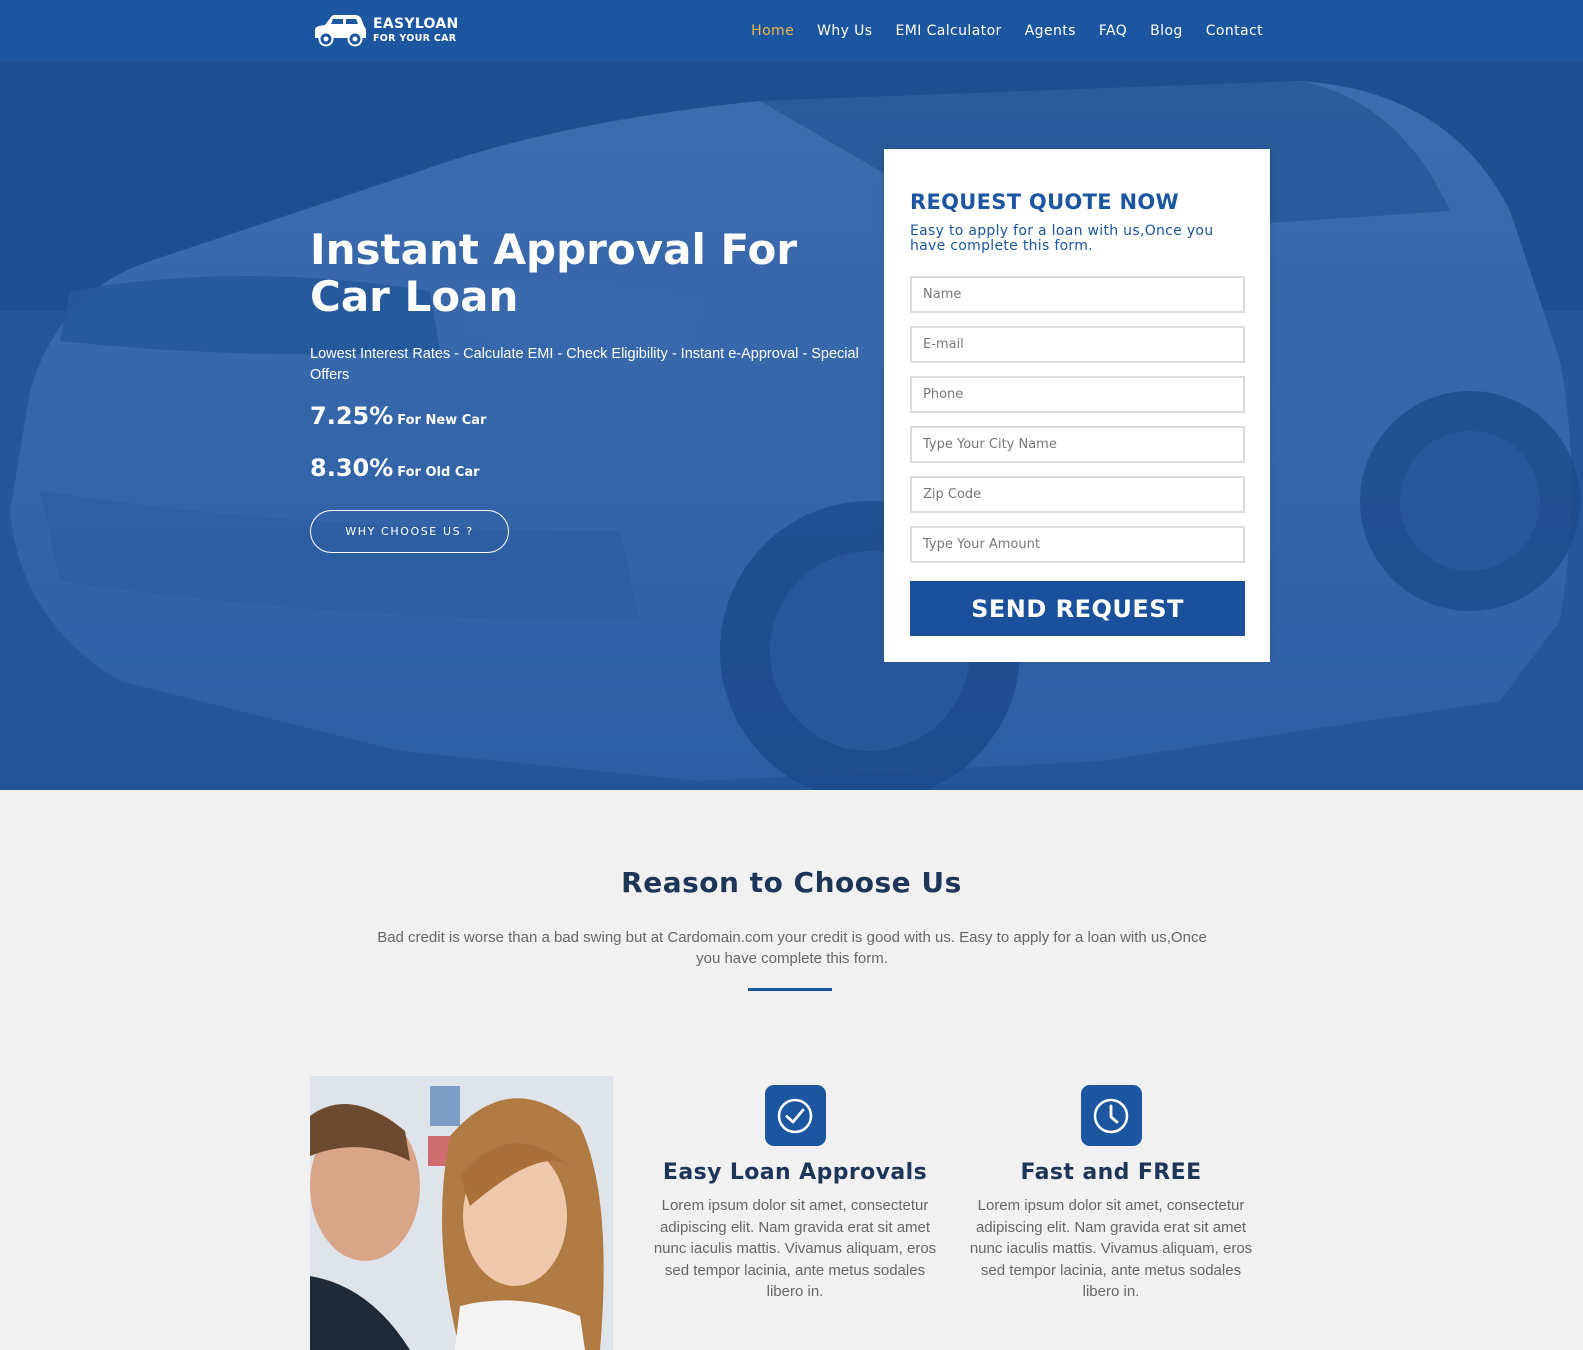 The image size is (1583, 1350). I want to click on nav-faq: FAQ, so click(1113, 31).